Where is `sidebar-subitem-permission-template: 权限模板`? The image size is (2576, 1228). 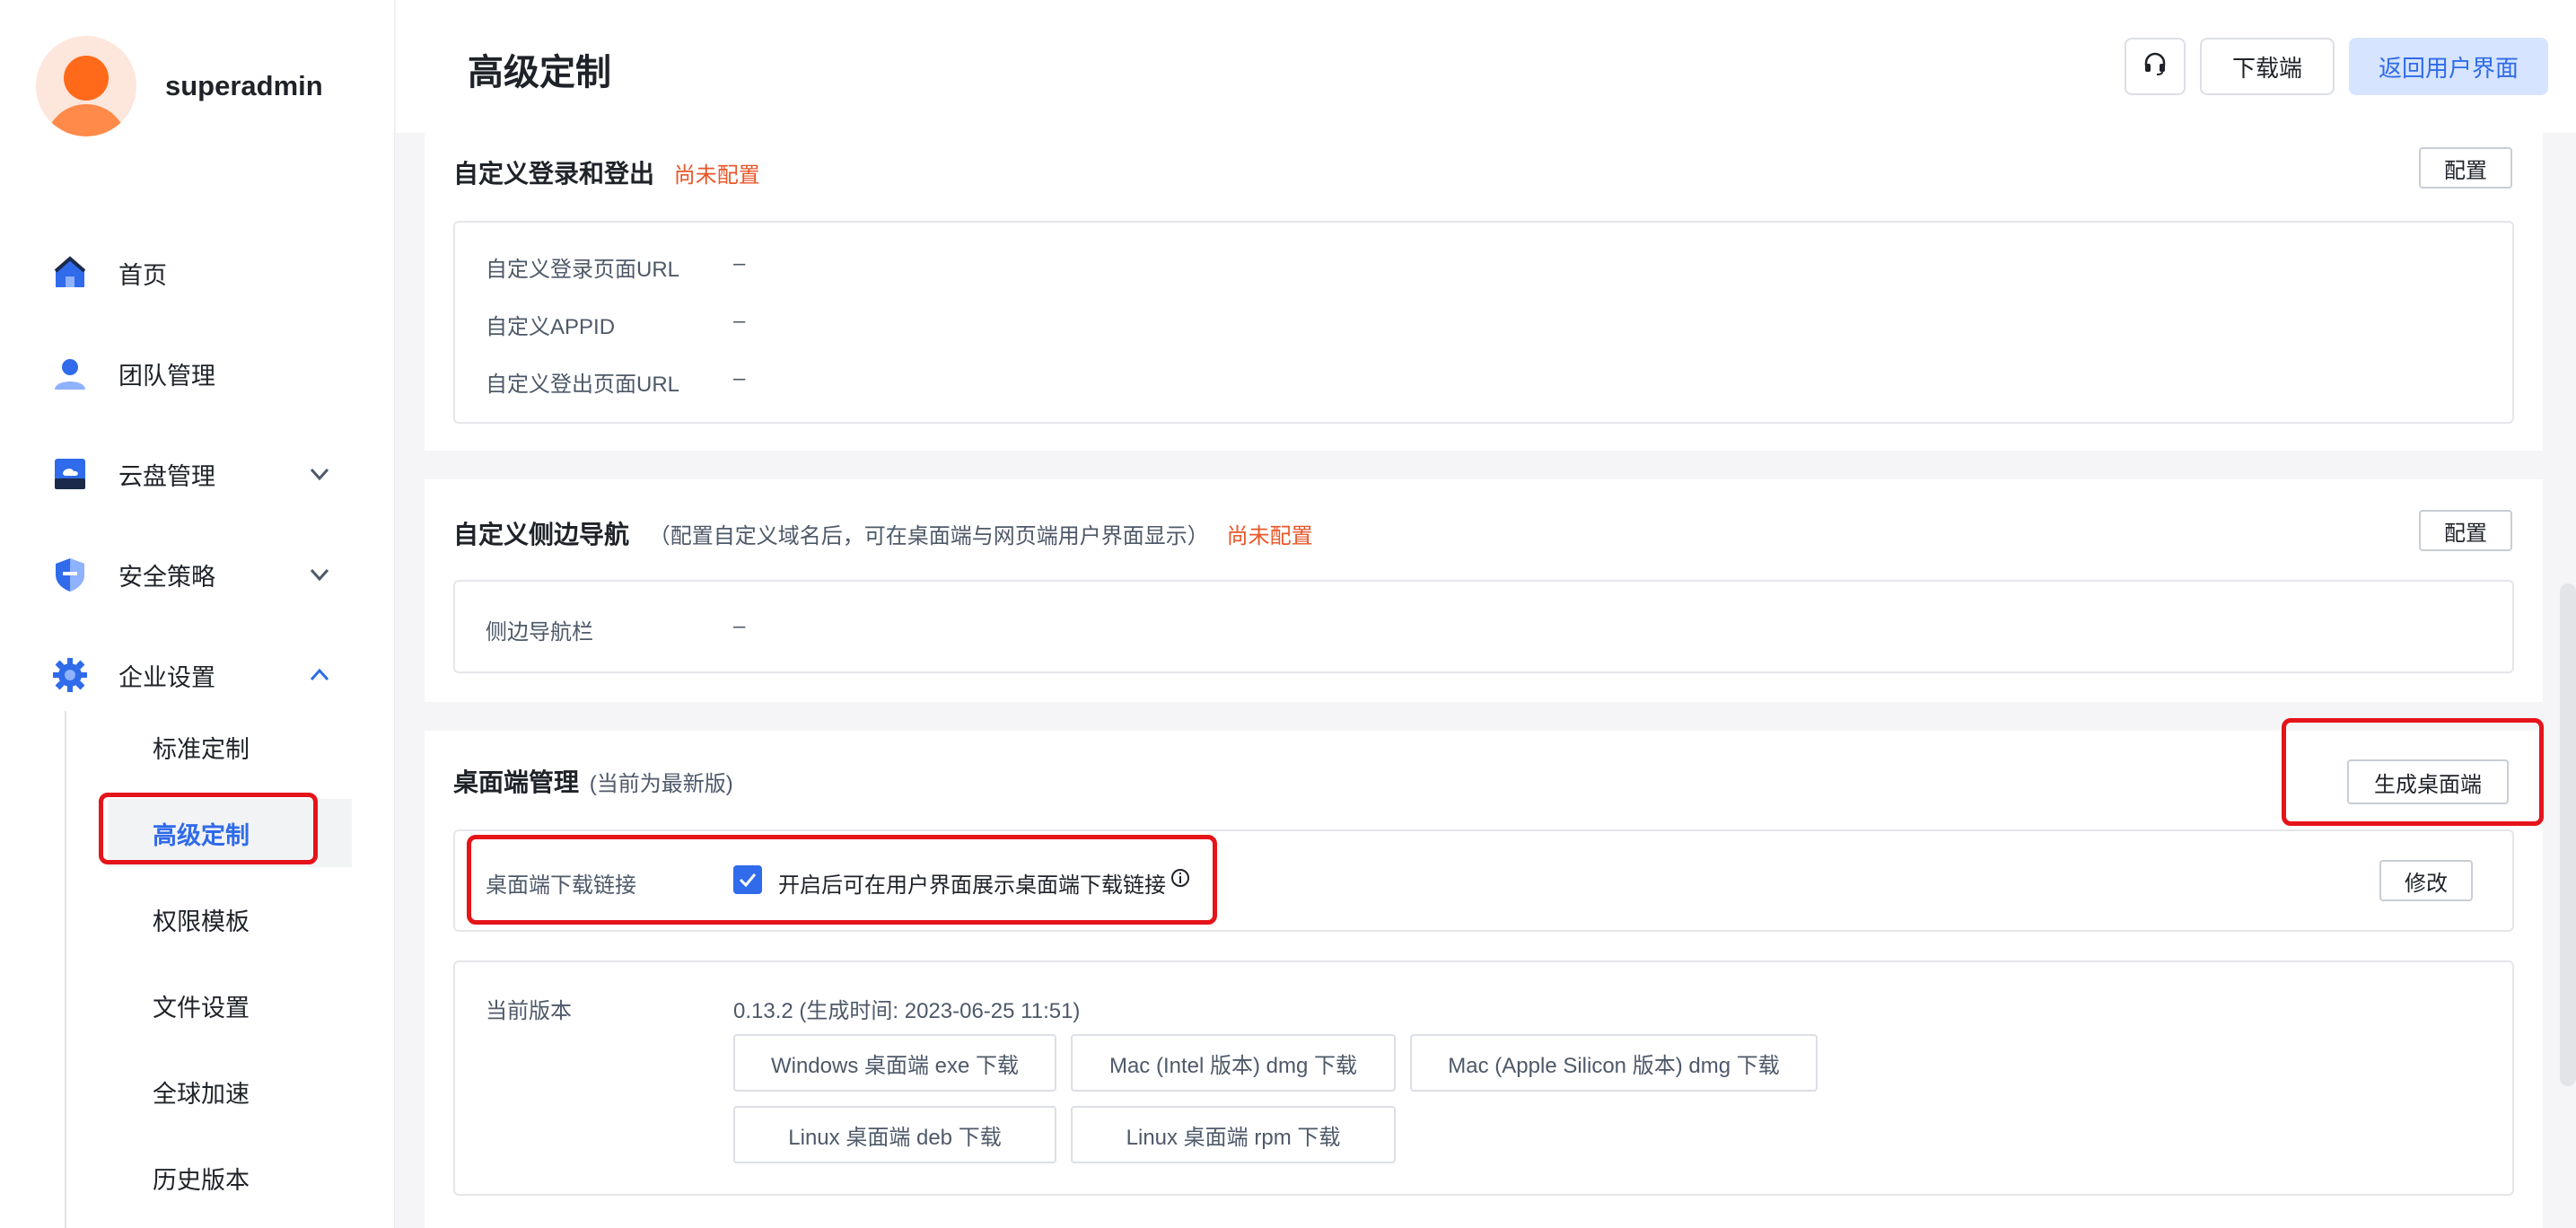 sidebar-subitem-permission-template: 权限模板 is located at coordinates (230, 919).